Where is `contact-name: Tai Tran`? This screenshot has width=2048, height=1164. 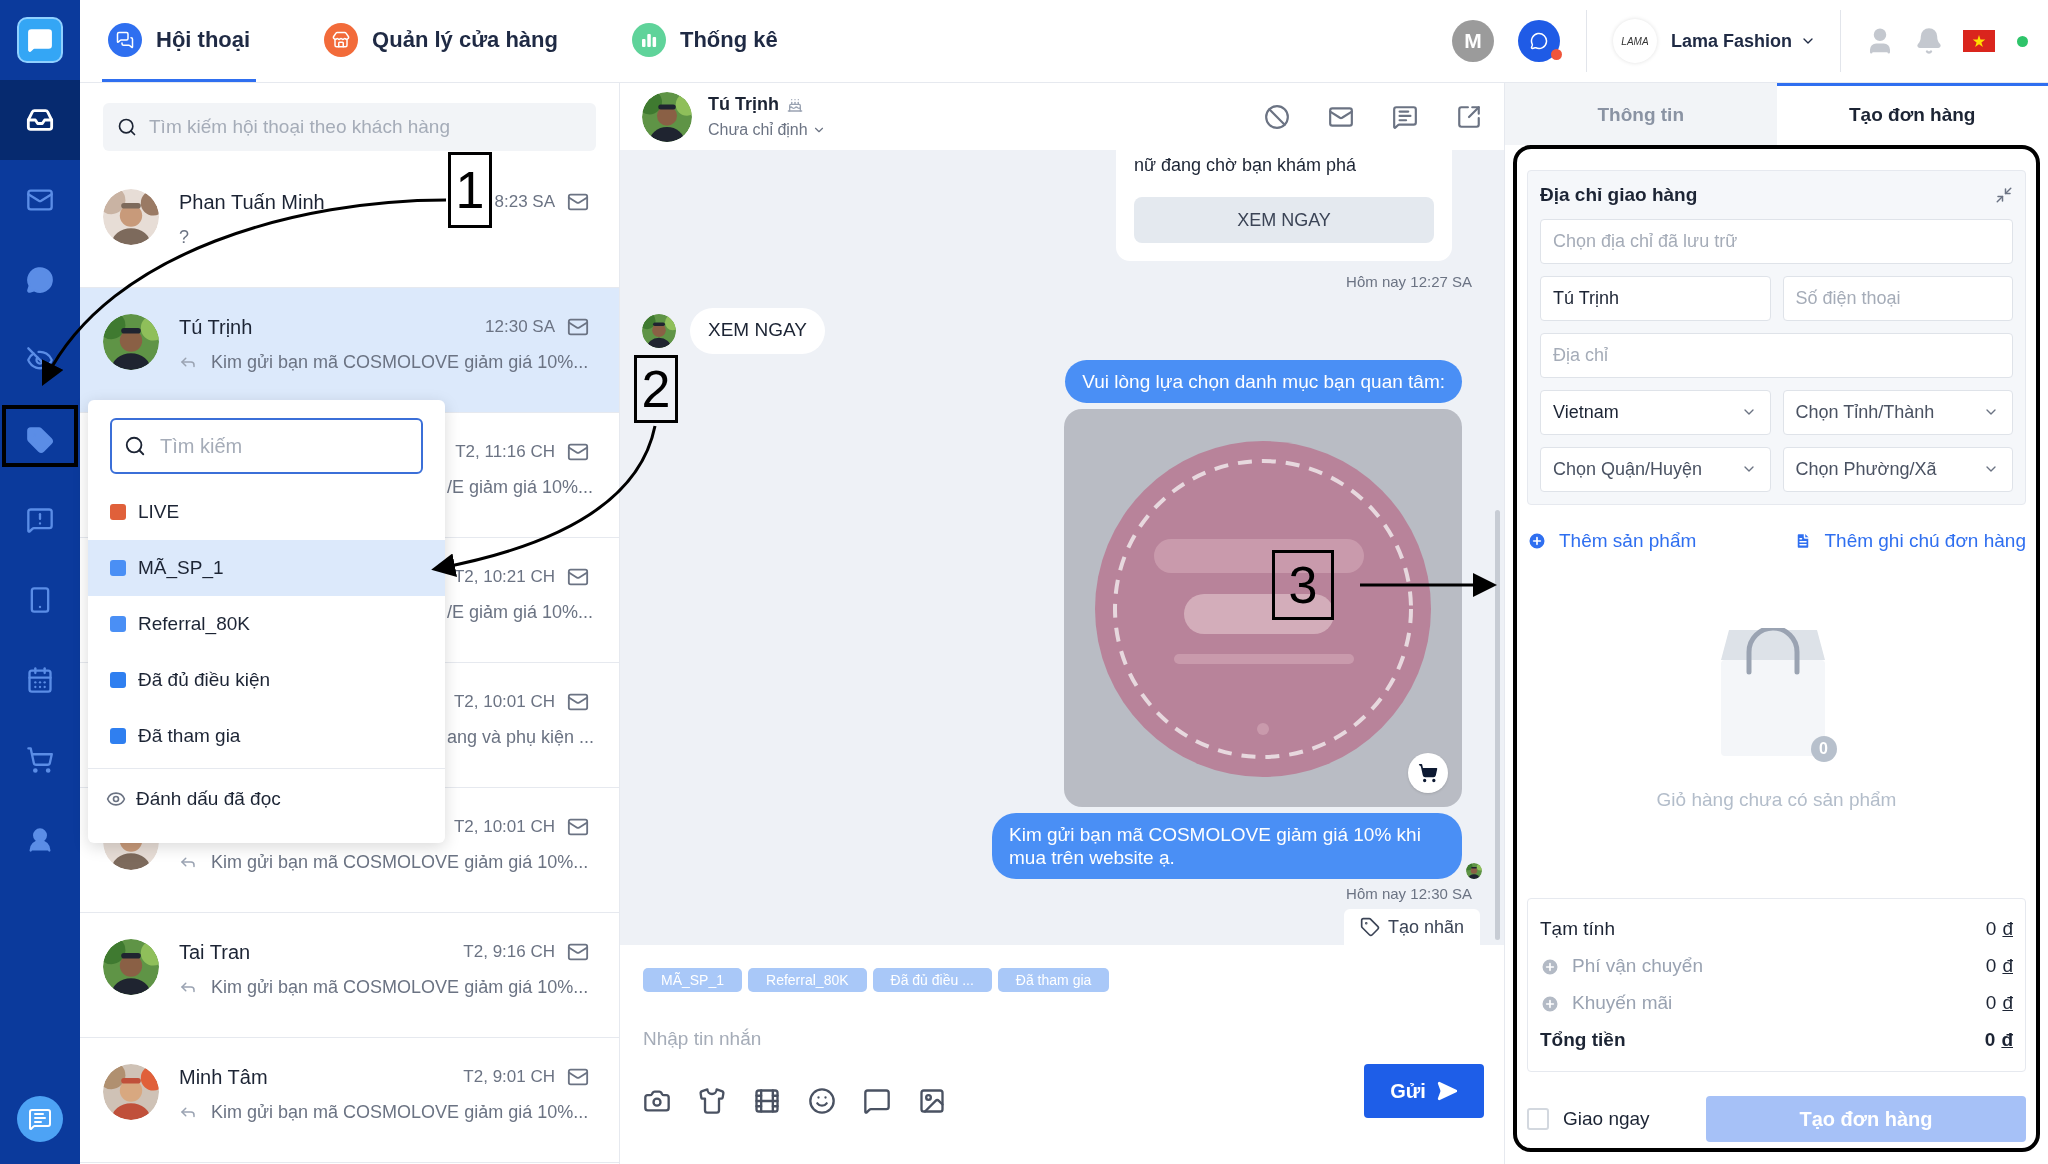
contact-name: Tai Tran is located at coordinates (215, 952).